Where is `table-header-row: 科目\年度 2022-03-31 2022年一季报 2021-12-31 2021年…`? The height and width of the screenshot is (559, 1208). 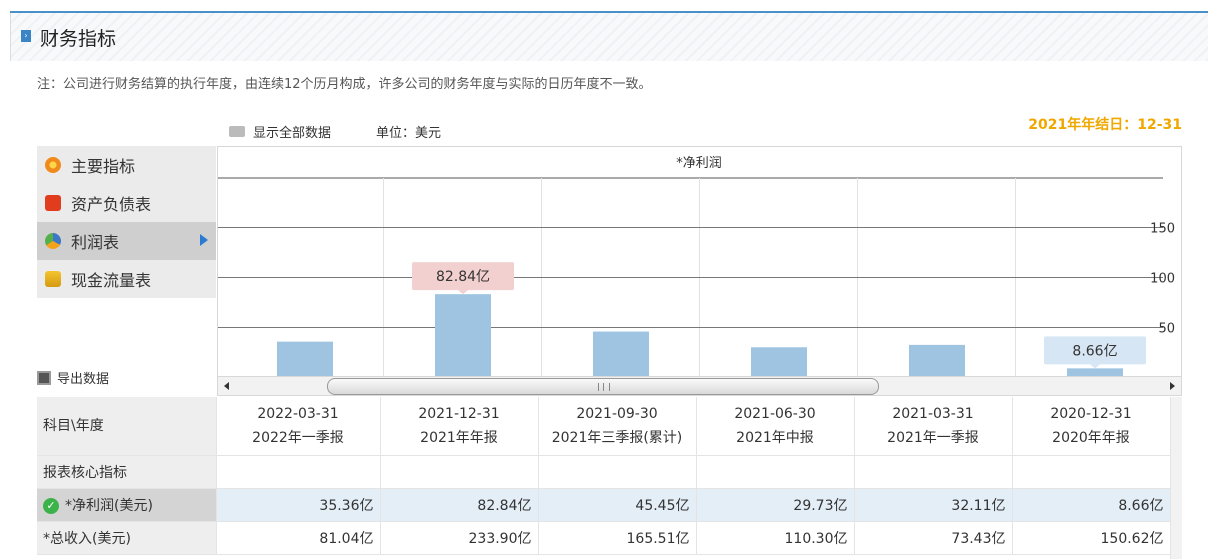
table-header-row: 科目\年度 2022-03-31 2022年一季报 2021-12-31 2021年… is located at coordinates (604, 426).